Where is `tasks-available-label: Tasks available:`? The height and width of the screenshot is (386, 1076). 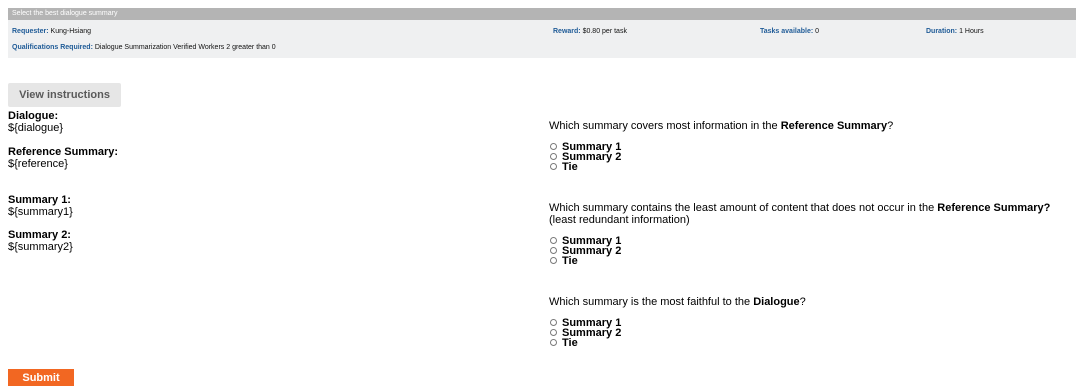
tasks-available-label: Tasks available: is located at coordinates (787, 31).